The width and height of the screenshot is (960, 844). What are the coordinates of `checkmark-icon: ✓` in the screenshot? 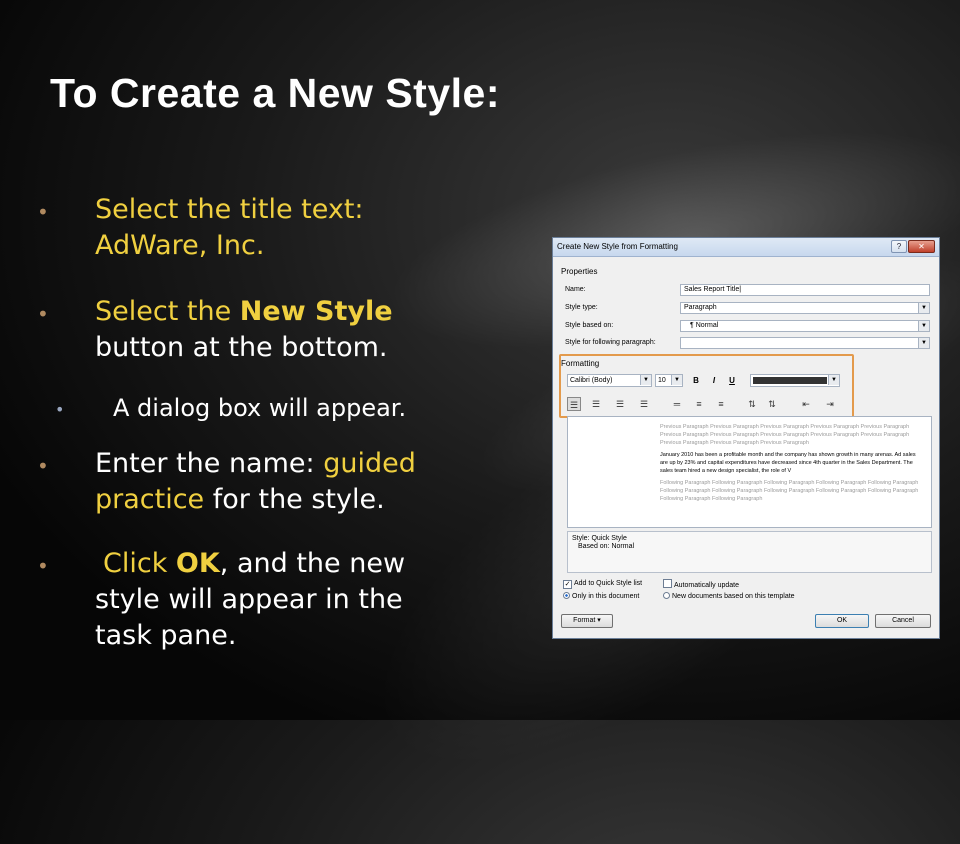 It's located at (567, 584).